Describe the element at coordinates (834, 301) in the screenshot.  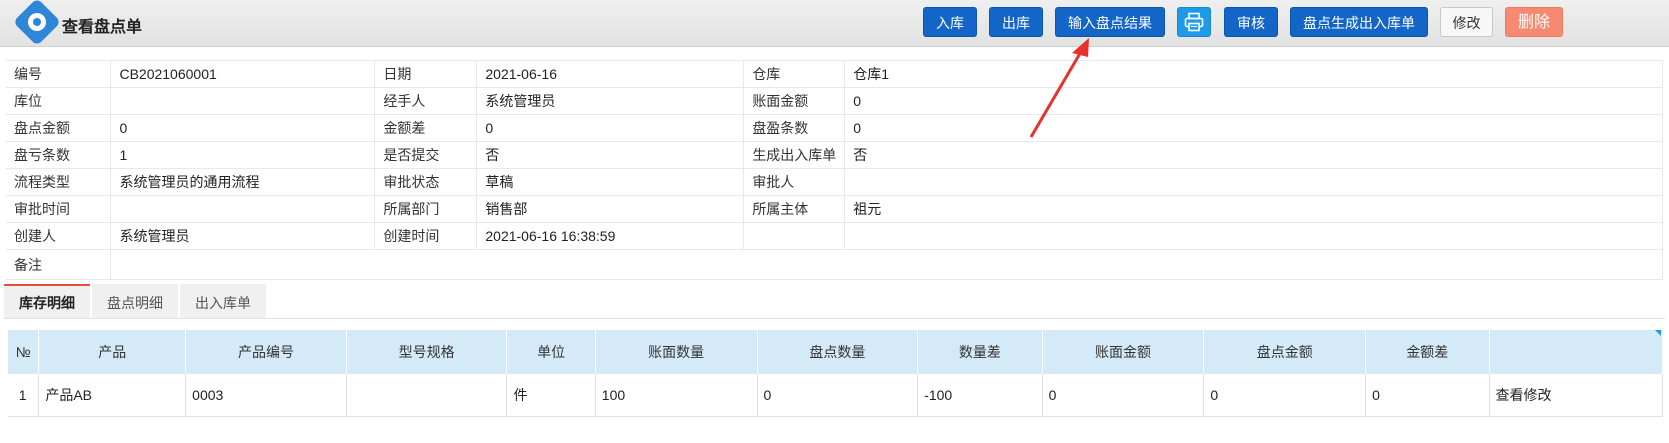
I see `detail-tabs: 库存明细 盘点明细 出入库单` at that location.